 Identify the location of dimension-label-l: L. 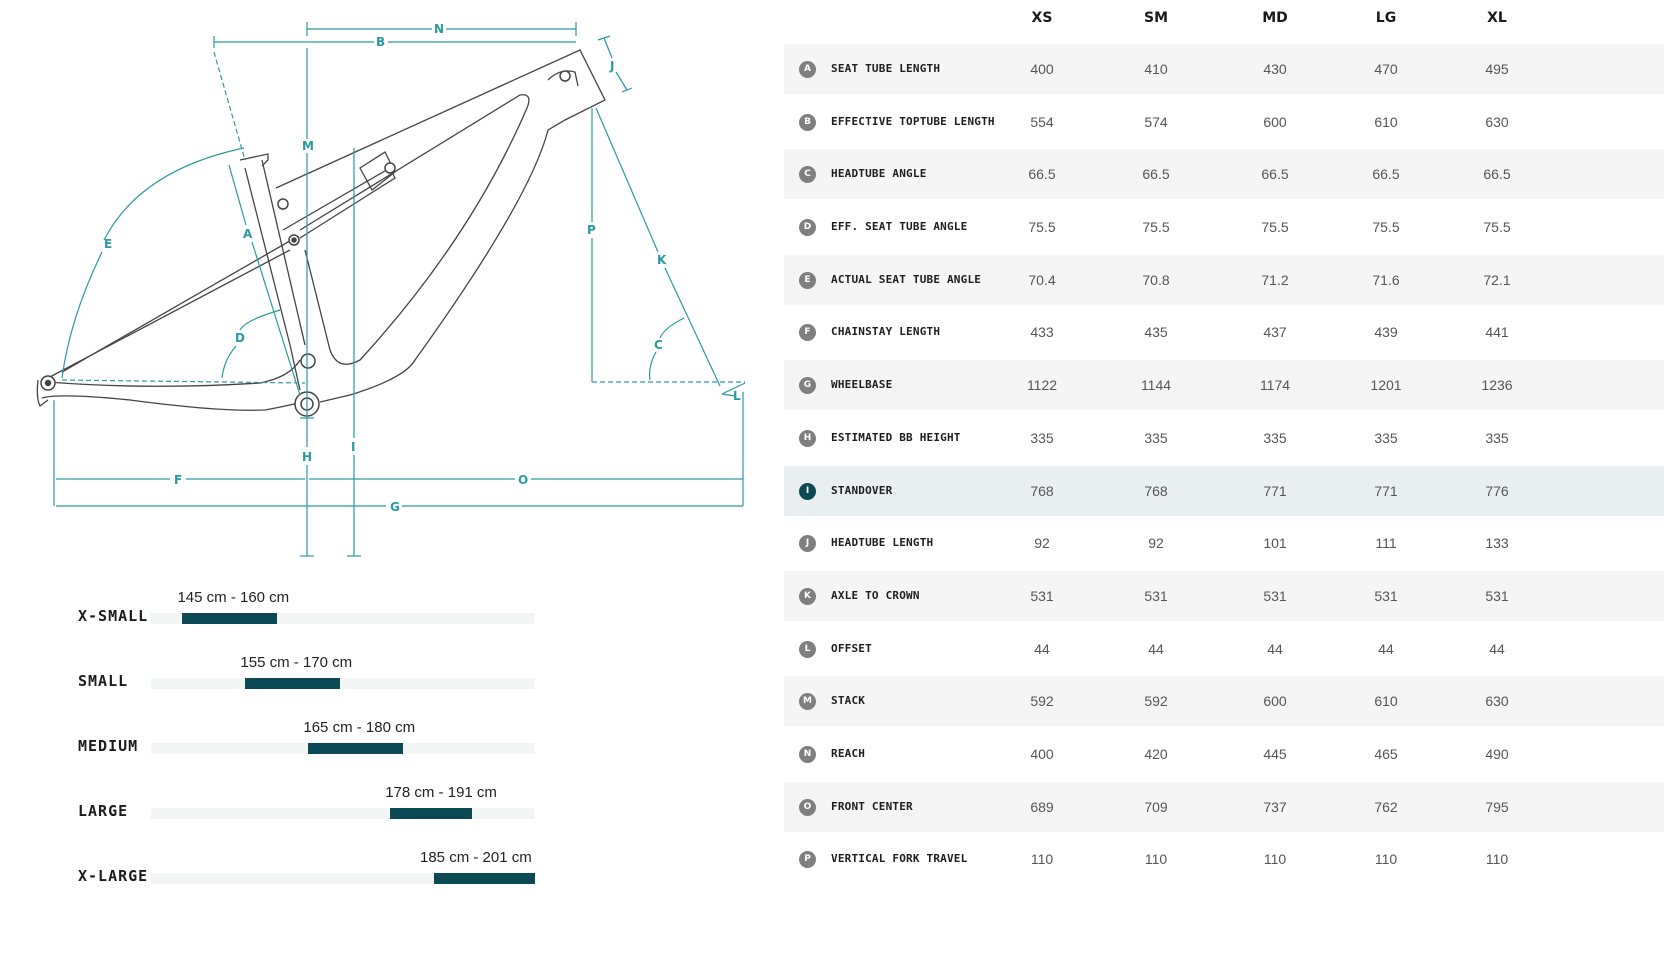
(737, 396).